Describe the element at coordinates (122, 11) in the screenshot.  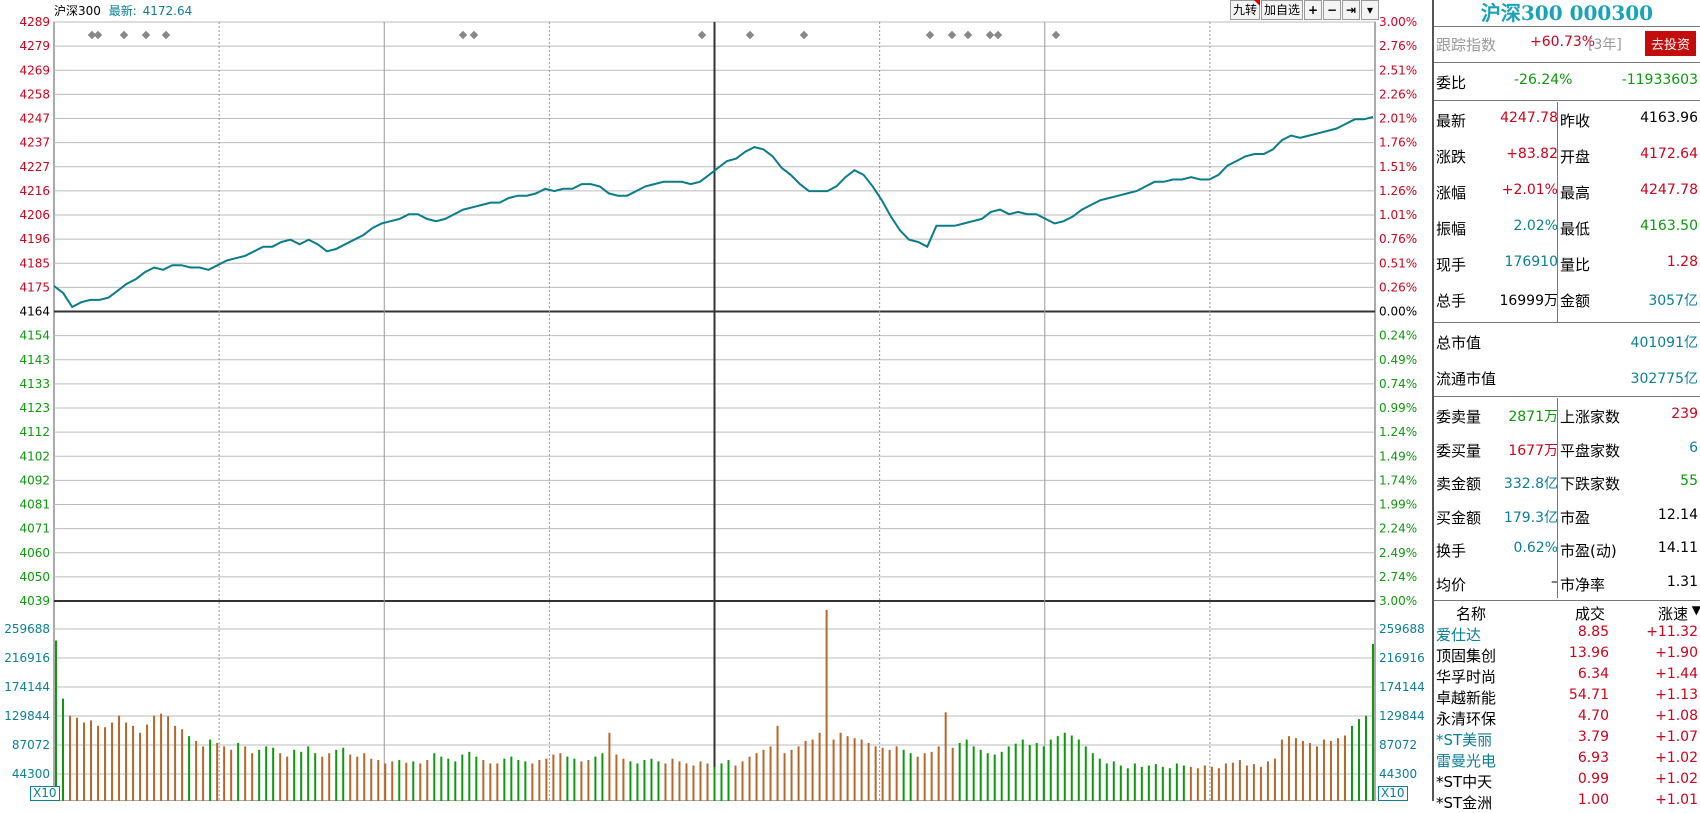
I see `latest-label: 最新:` at that location.